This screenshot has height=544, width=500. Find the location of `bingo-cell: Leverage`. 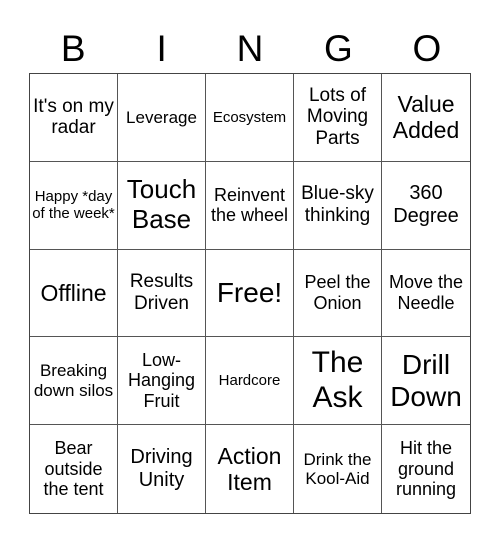

bingo-cell: Leverage is located at coordinates (162, 118).